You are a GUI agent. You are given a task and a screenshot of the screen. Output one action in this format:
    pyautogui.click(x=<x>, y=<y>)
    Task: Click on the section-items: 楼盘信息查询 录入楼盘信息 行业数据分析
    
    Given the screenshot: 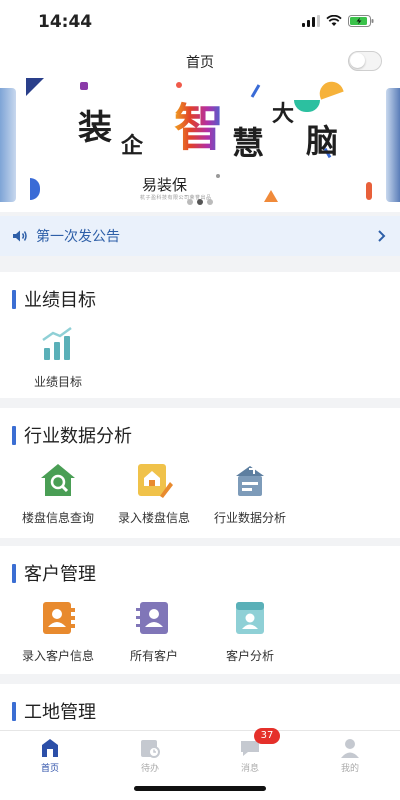 What is the action you would take?
    pyautogui.click(x=200, y=493)
    